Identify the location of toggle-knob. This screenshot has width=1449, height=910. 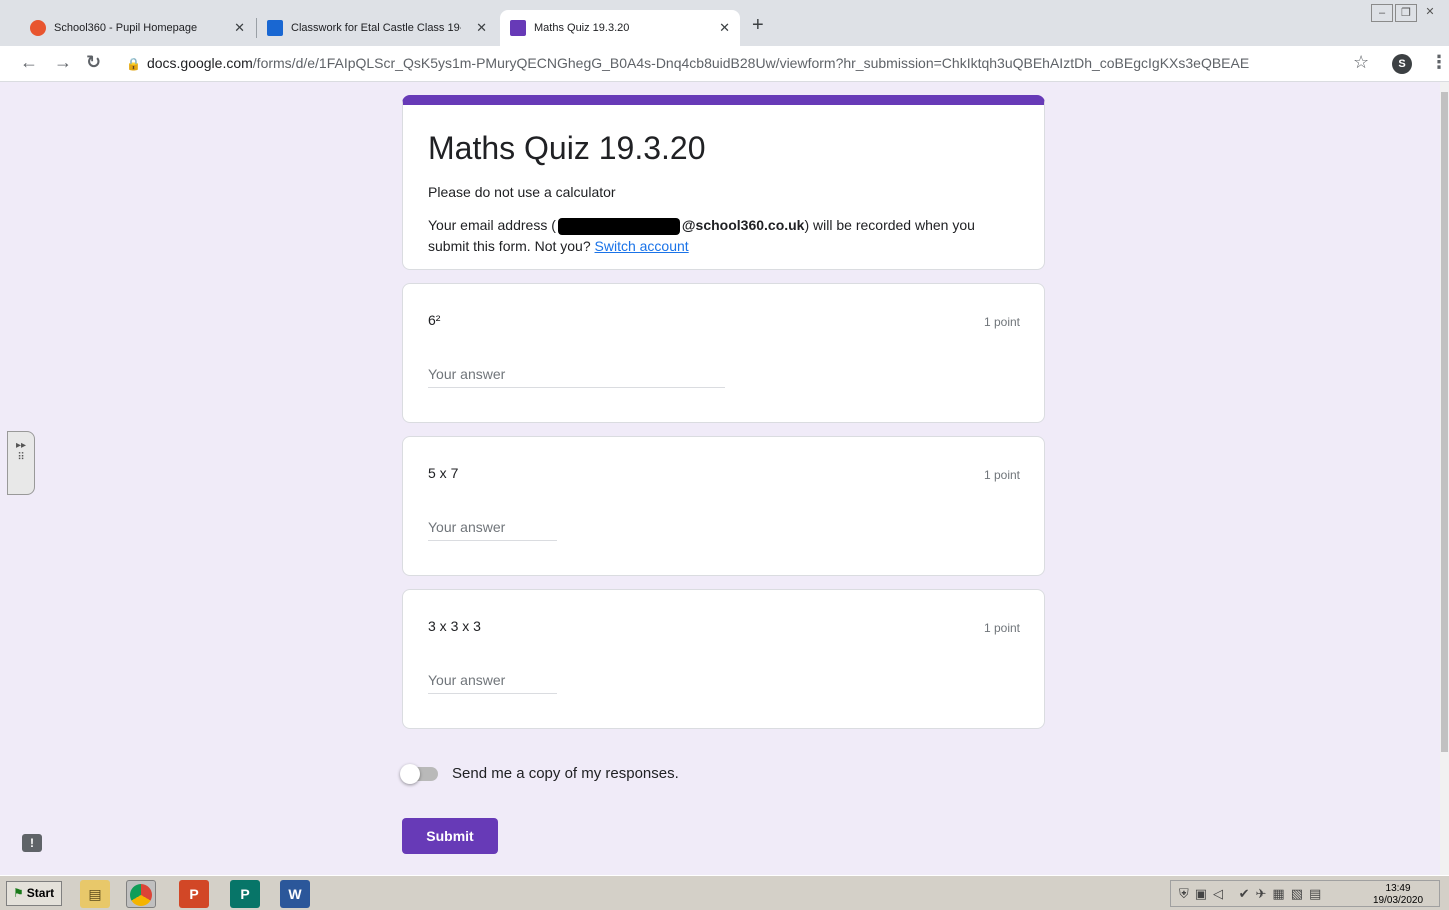
(410, 773).